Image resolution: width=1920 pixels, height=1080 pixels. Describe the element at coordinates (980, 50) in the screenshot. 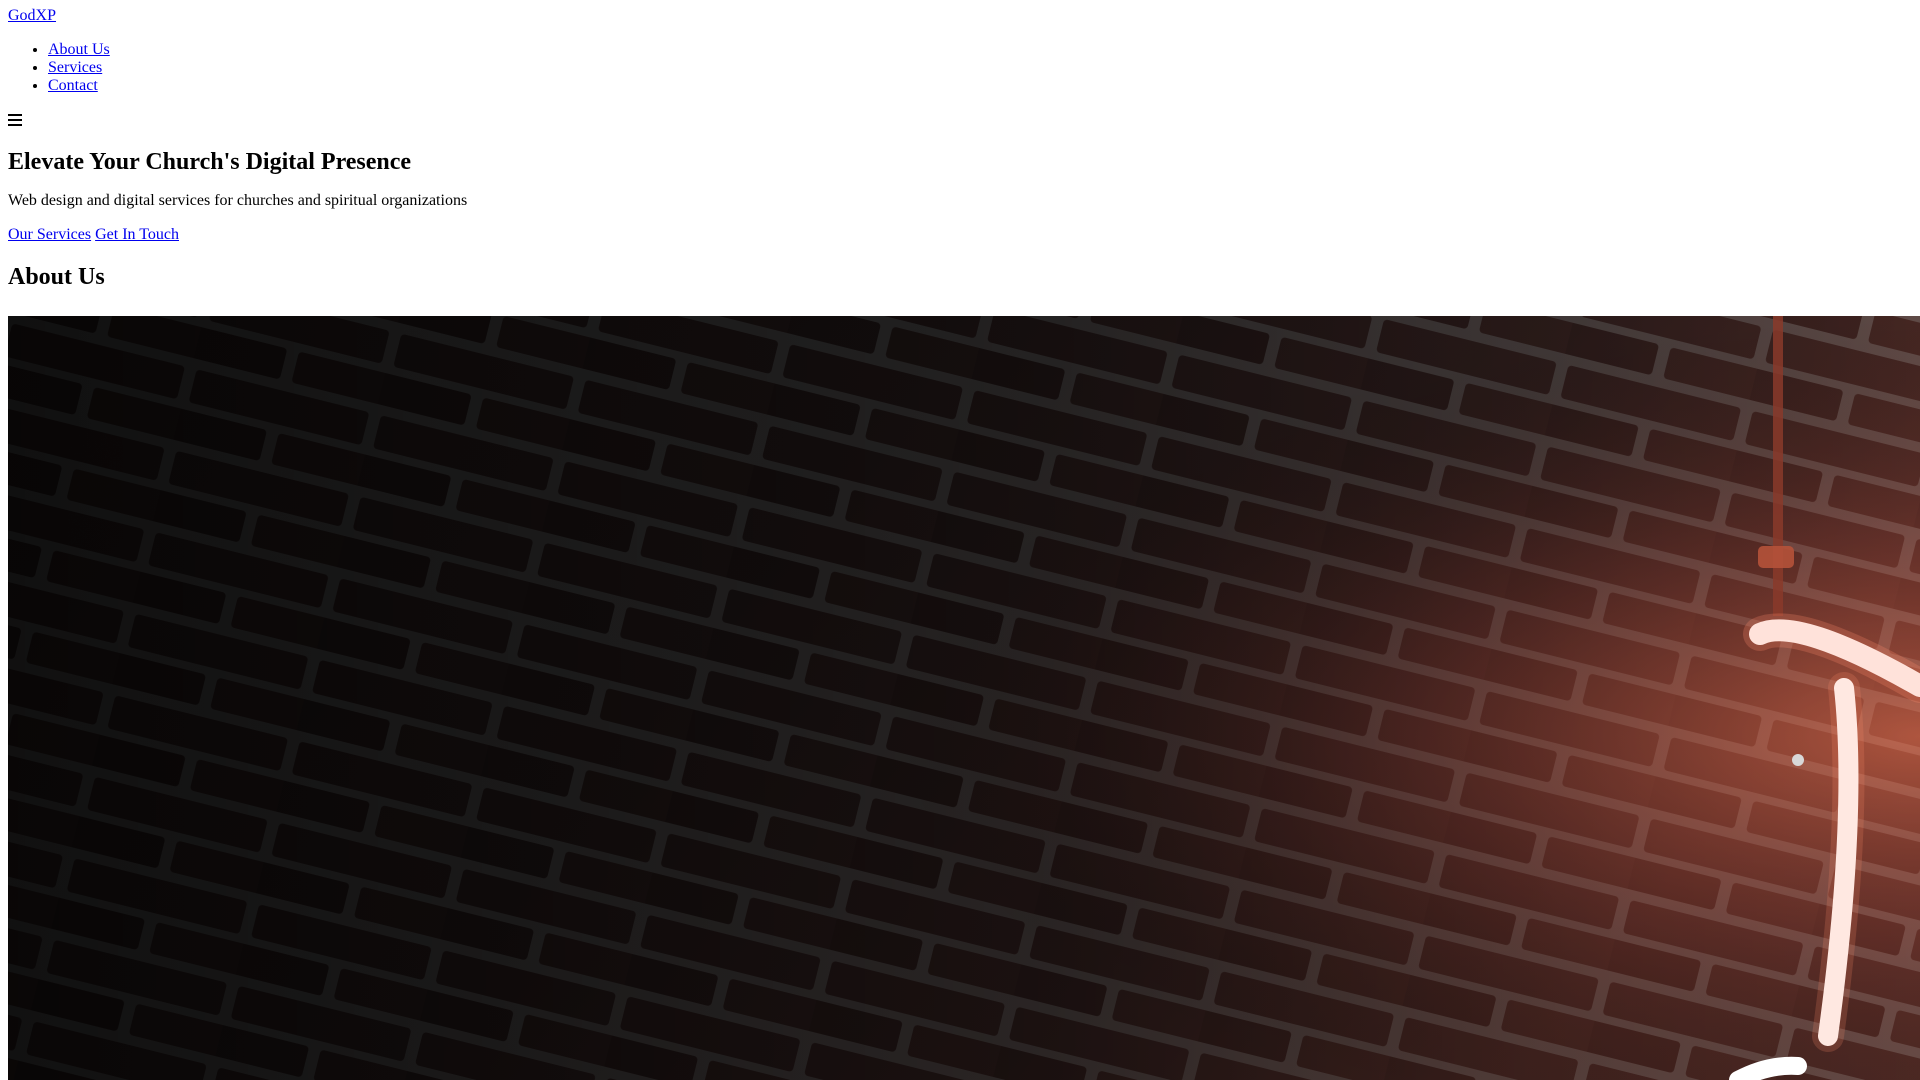

I see `nav-item-about: About Us` at that location.